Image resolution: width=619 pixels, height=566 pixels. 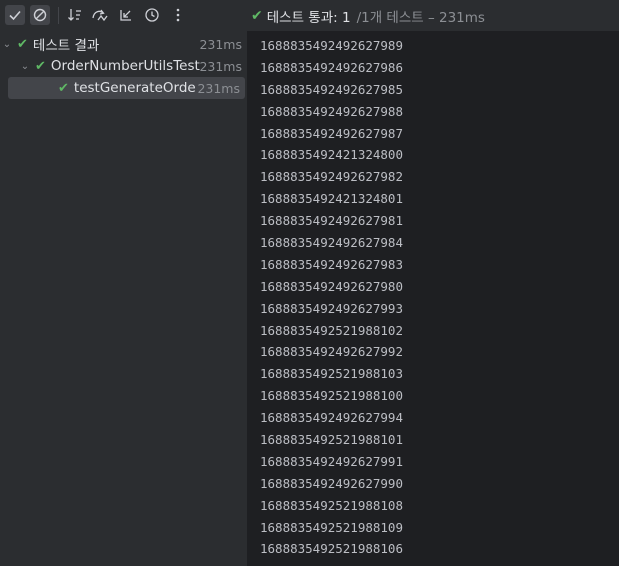 I want to click on output-line: 1688835492492627988, so click(x=331, y=111).